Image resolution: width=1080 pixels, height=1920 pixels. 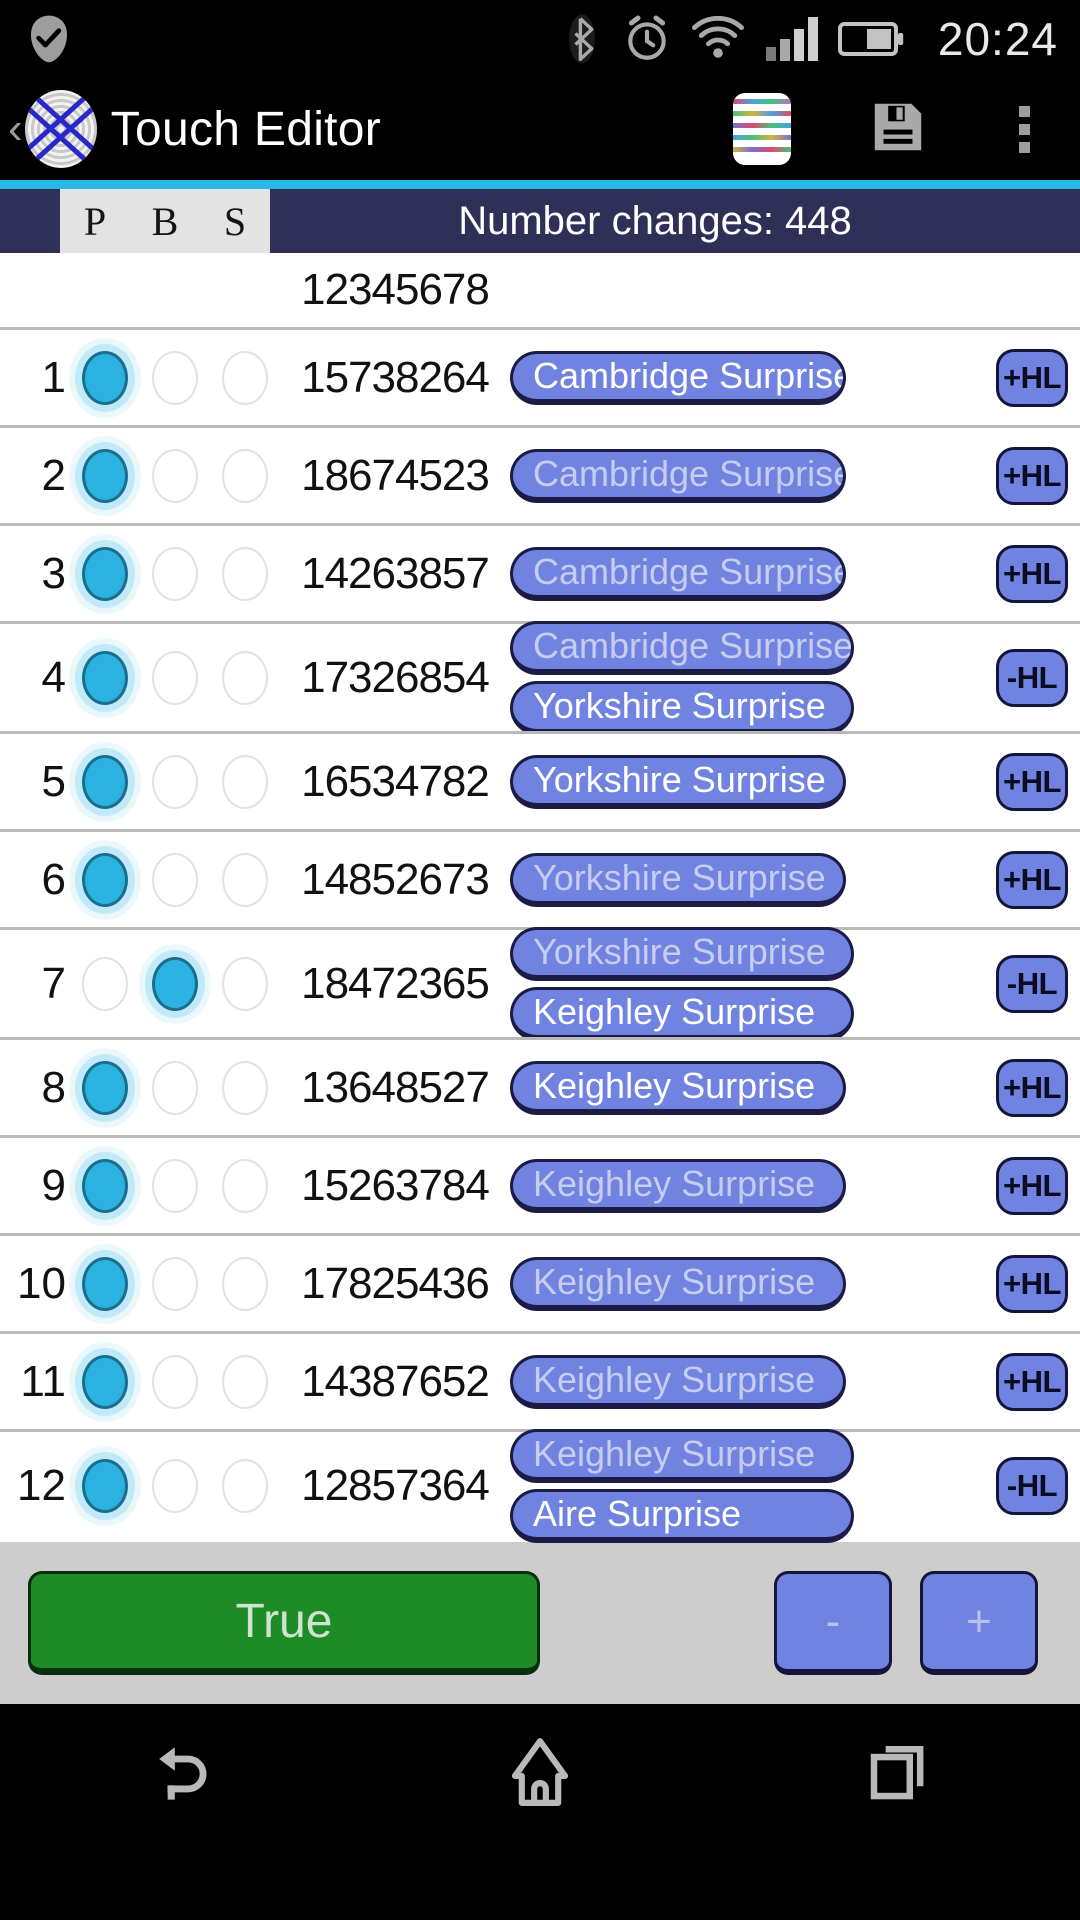 I want to click on decrement-button: -, so click(x=833, y=1623).